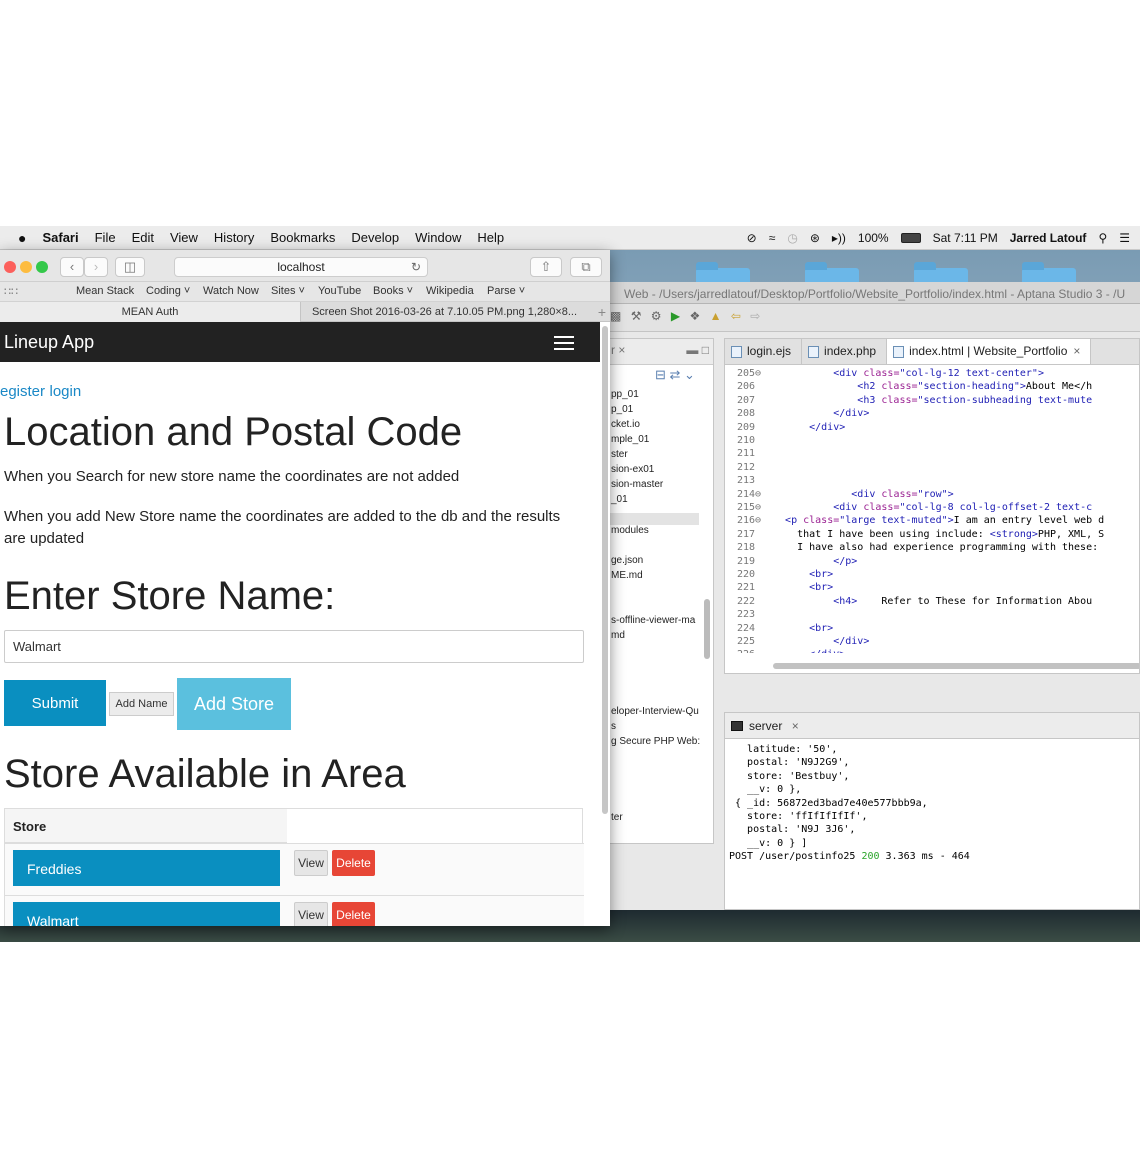 The height and width of the screenshot is (1171, 1140). Describe the element at coordinates (1124, 238) in the screenshot. I see `notification-center-icon: ☰` at that location.